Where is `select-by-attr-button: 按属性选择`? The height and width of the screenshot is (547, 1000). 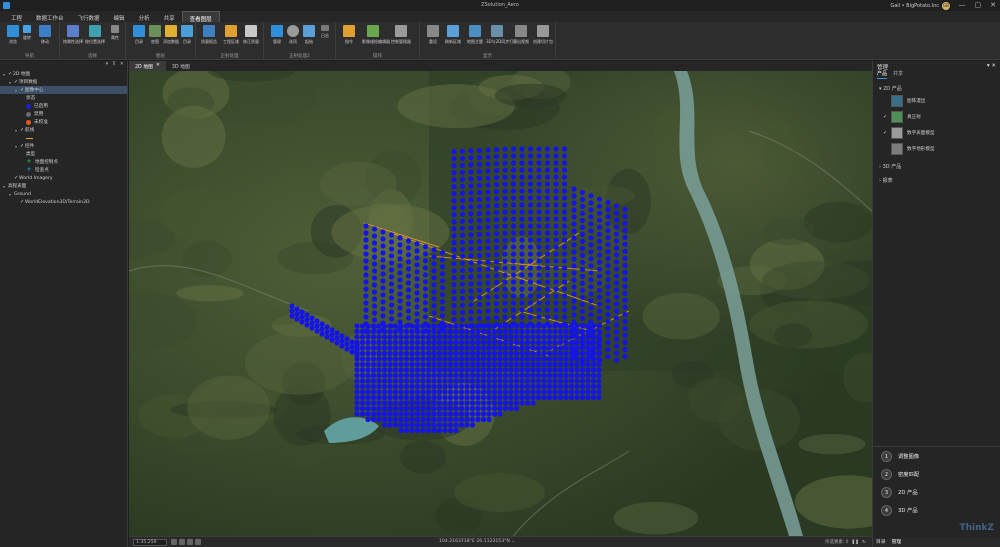
select-by-attr-button: 按属性选择 is located at coordinates (73, 38).